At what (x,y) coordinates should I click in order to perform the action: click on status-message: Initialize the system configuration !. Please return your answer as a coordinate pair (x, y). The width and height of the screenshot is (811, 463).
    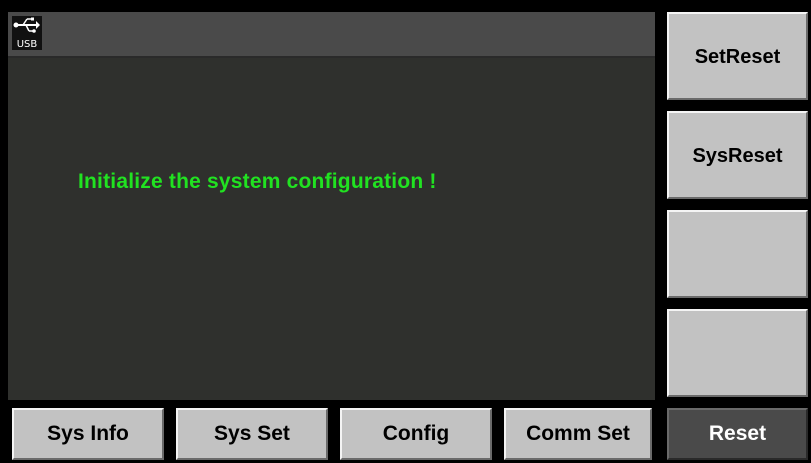
    Looking at the image, I should click on (257, 181).